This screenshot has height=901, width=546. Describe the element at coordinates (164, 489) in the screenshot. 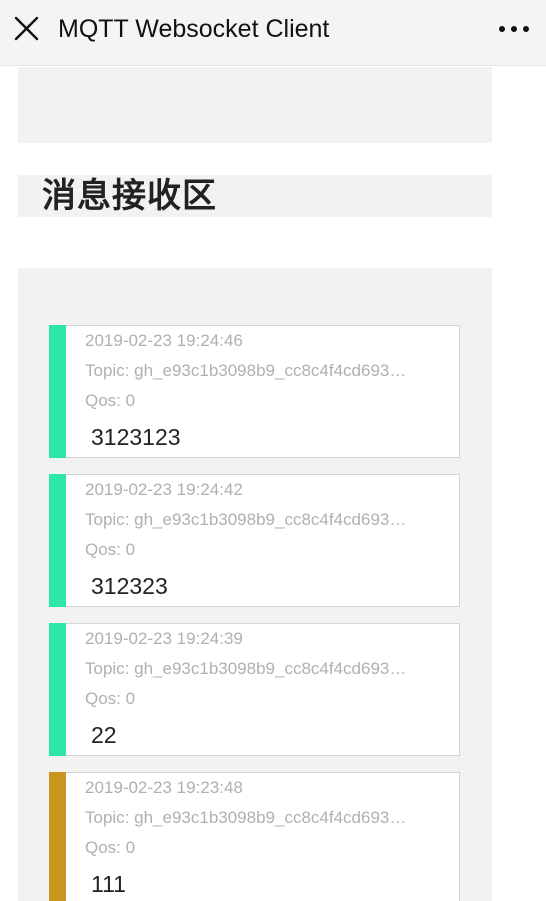

I see `message-timestamp: 2019-02-23 19:24:42` at that location.